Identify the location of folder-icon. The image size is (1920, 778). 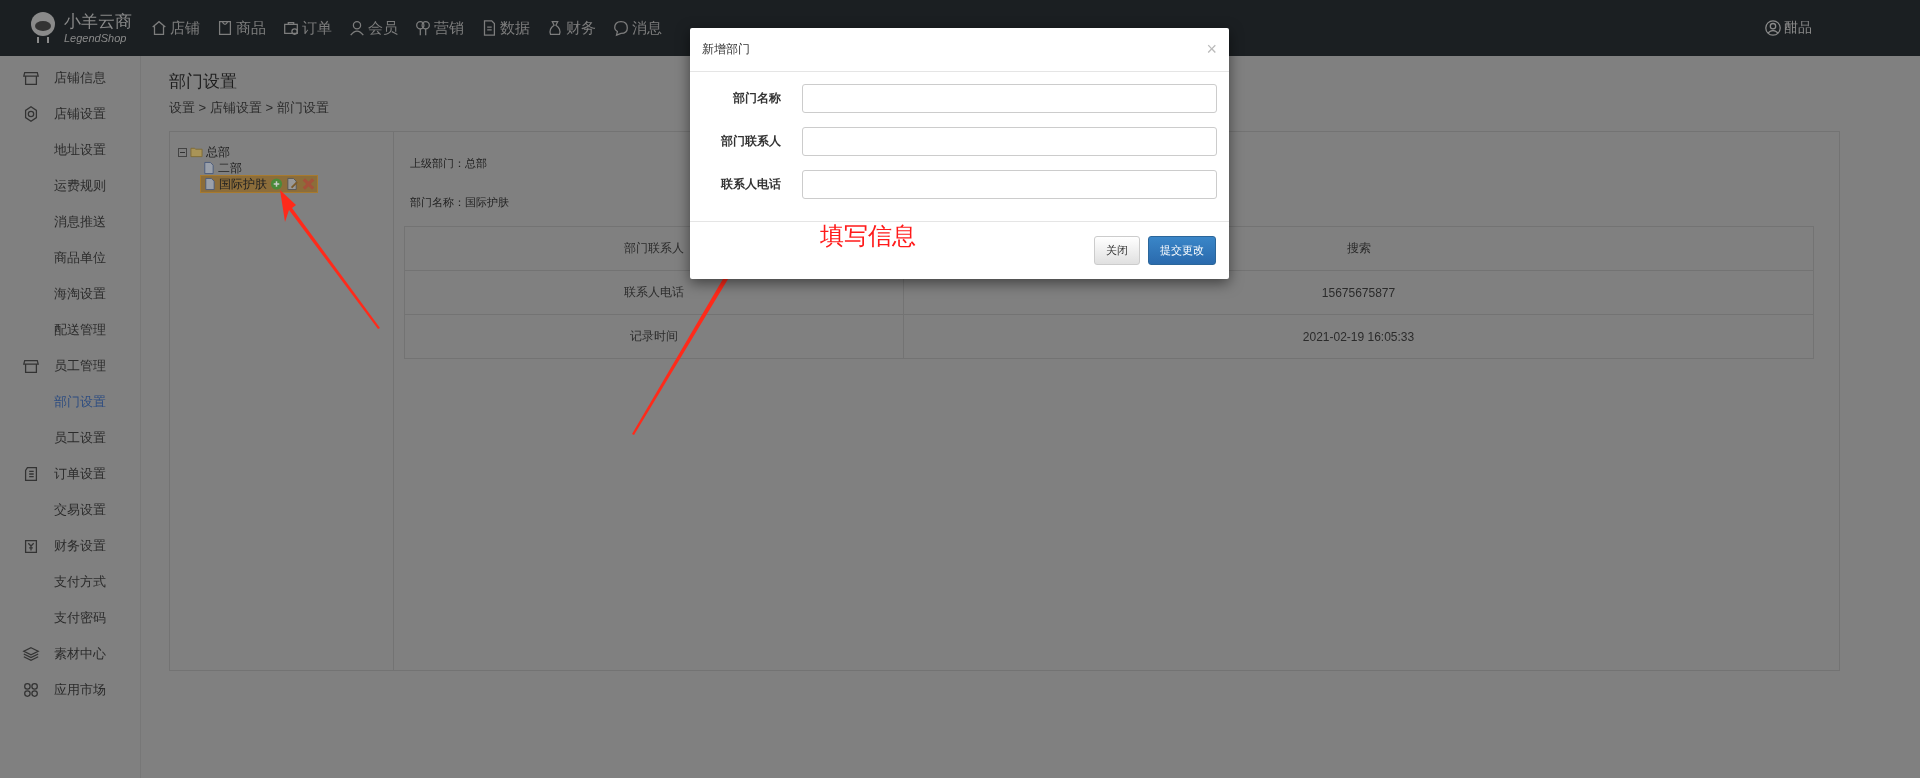
(196, 152).